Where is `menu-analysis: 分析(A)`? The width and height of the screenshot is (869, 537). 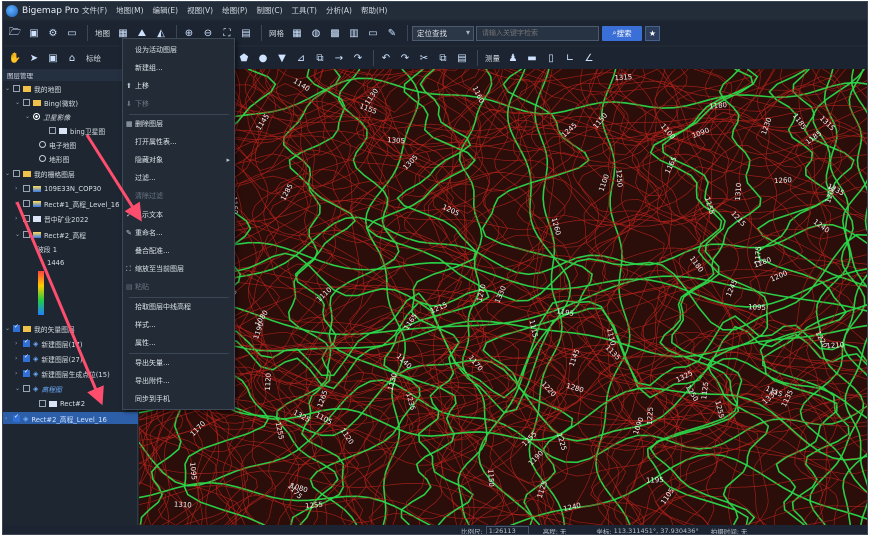
menu-analysis: 分析(A) is located at coordinates (339, 10).